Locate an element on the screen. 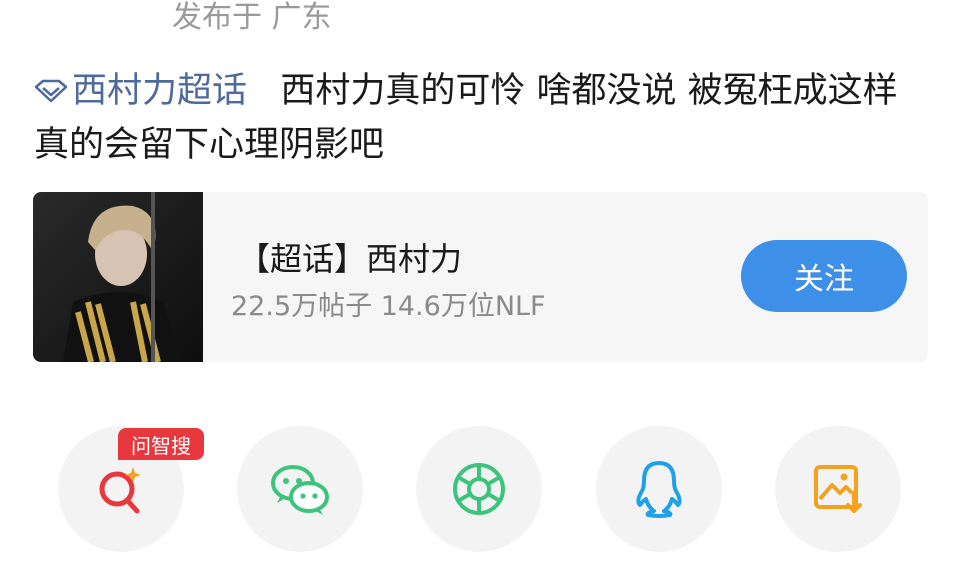 The width and height of the screenshot is (960, 584). qq-icon is located at coordinates (659, 489).